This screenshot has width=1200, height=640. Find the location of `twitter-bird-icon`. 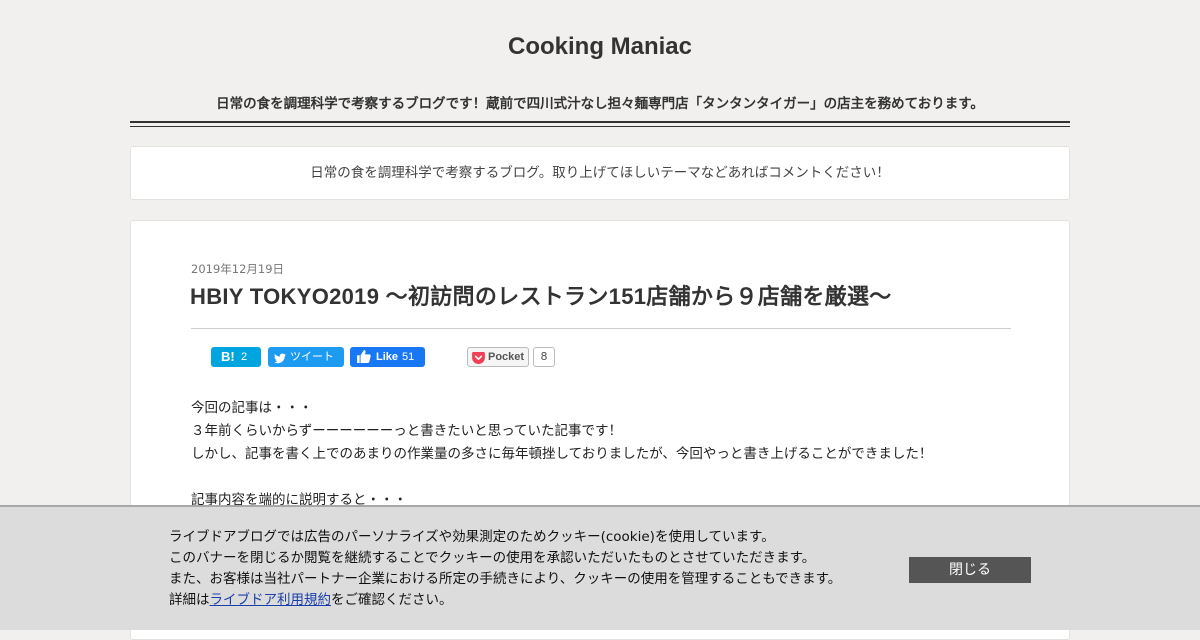

twitter-bird-icon is located at coordinates (280, 361).